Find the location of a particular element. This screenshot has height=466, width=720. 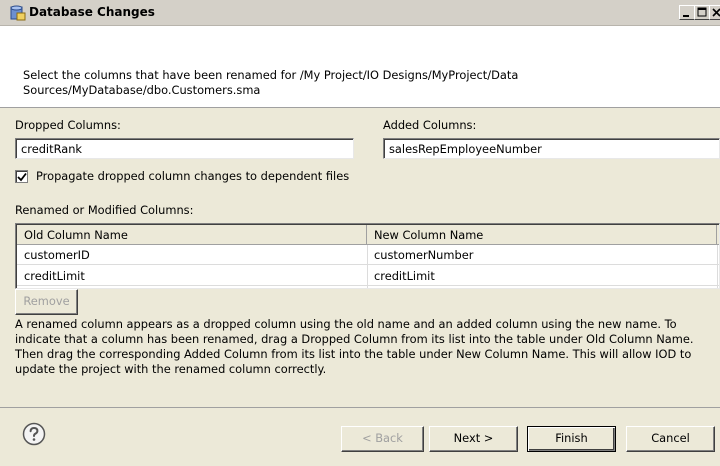

close-button is located at coordinates (714, 12).